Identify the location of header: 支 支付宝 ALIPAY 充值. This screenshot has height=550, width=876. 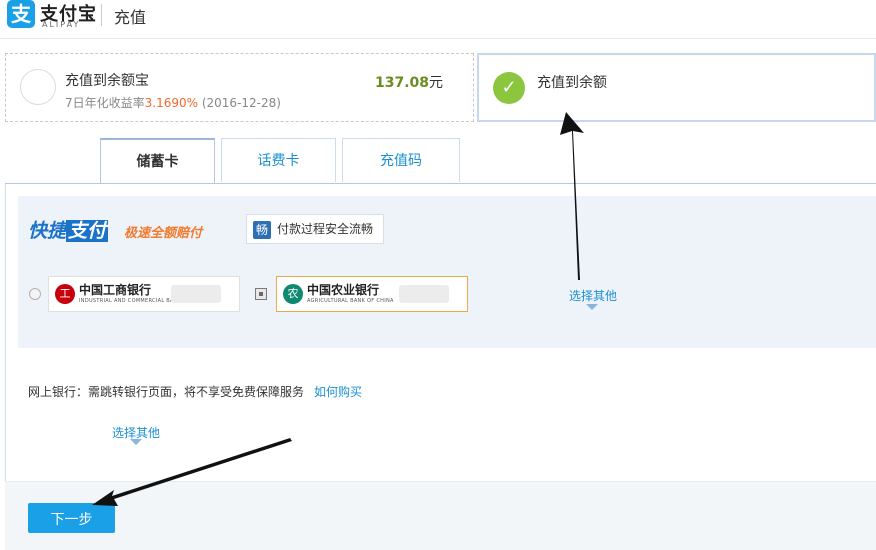
(438, 19).